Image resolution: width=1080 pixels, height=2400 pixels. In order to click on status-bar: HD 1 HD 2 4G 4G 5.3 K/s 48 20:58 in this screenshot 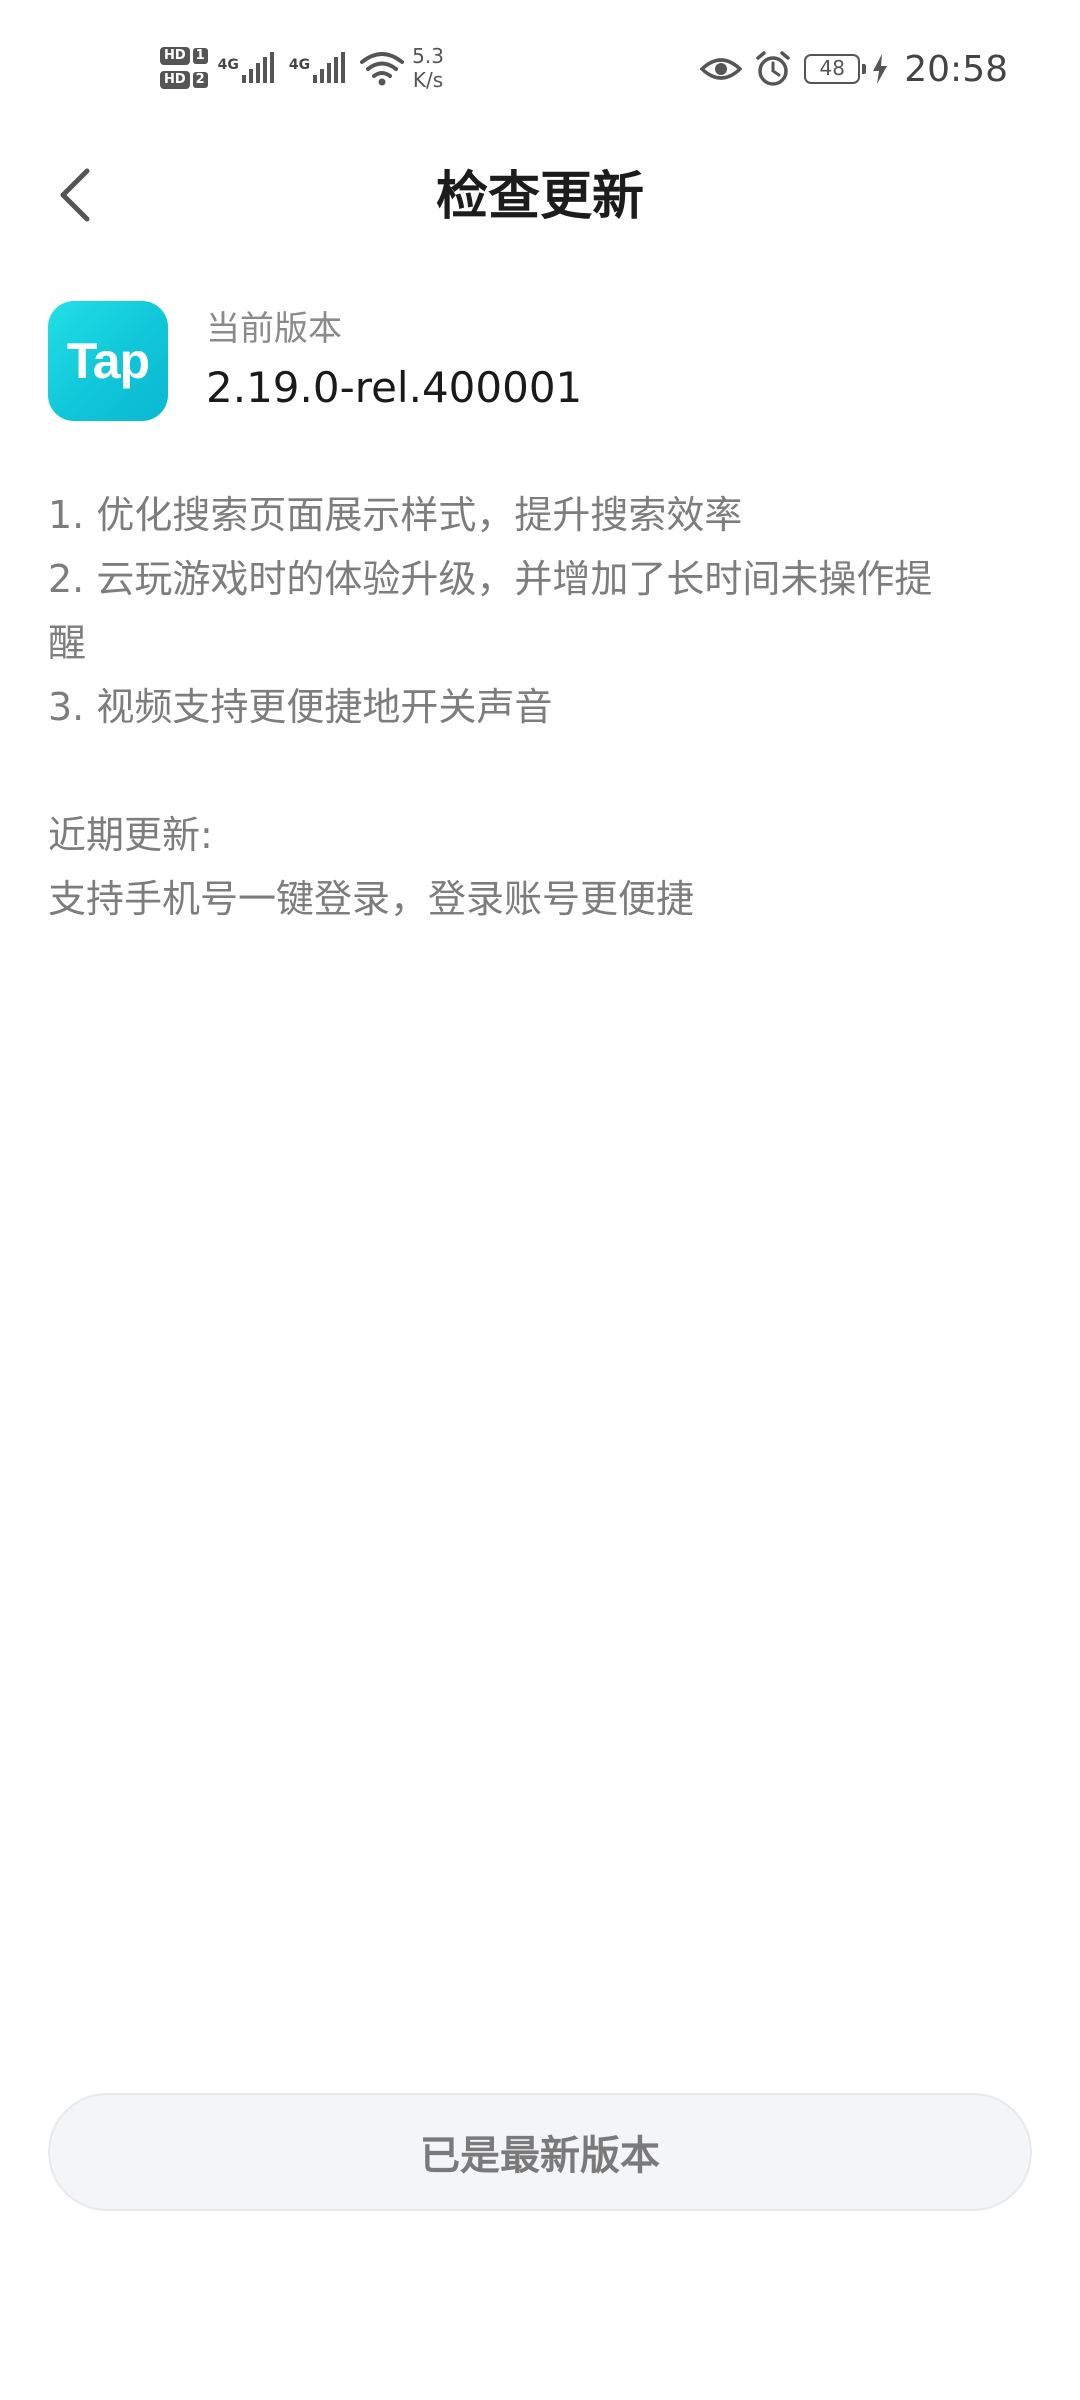, I will do `click(540, 70)`.